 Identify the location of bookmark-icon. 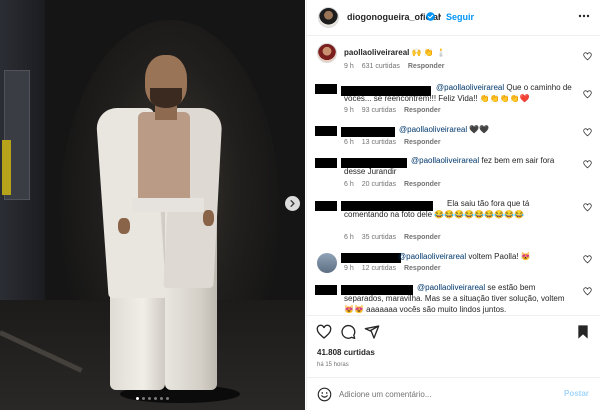
(583, 332).